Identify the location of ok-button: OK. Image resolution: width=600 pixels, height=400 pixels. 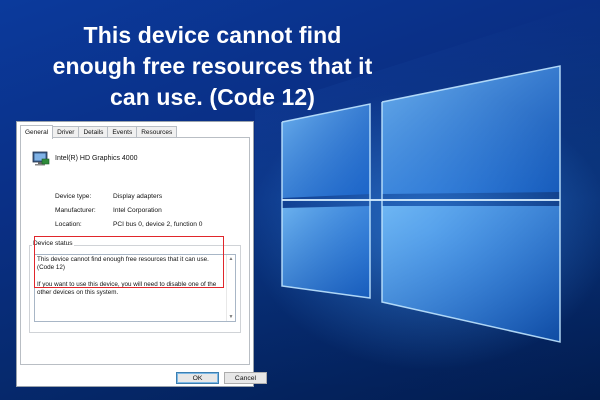
(197, 378).